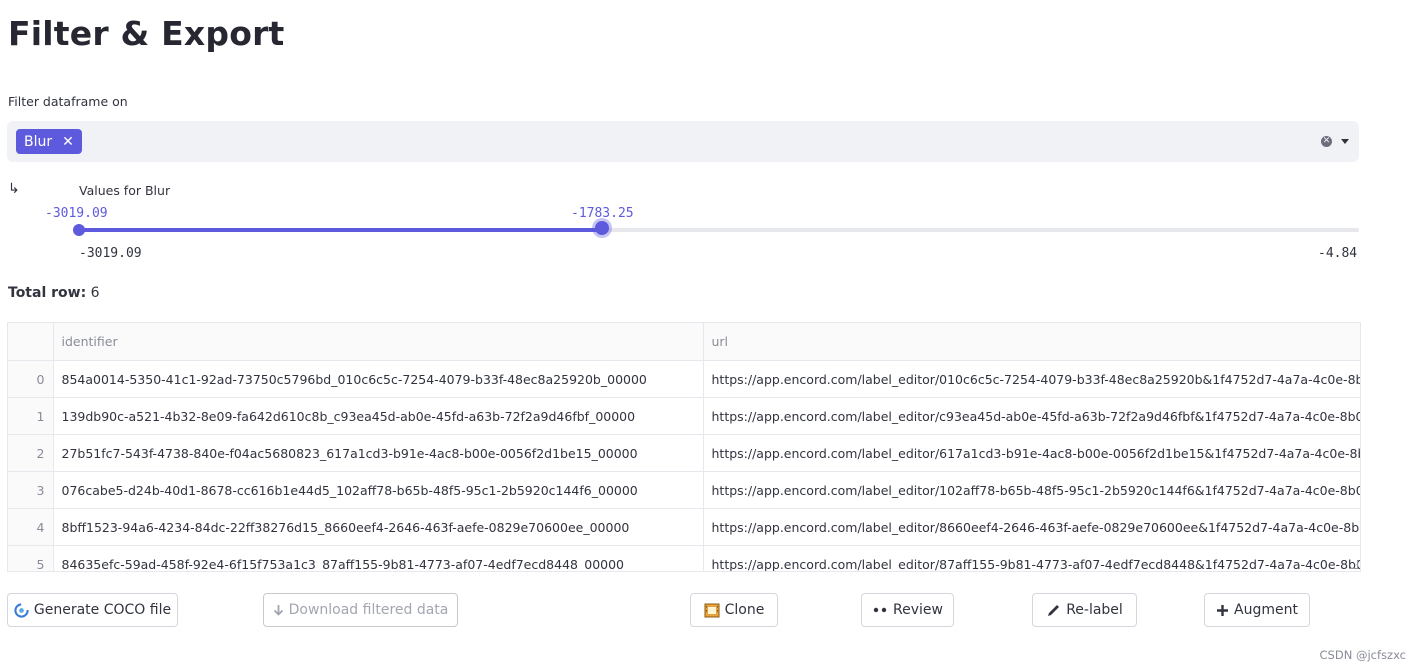  I want to click on watermark-text: CSDN @jcfszxc, so click(1362, 655).